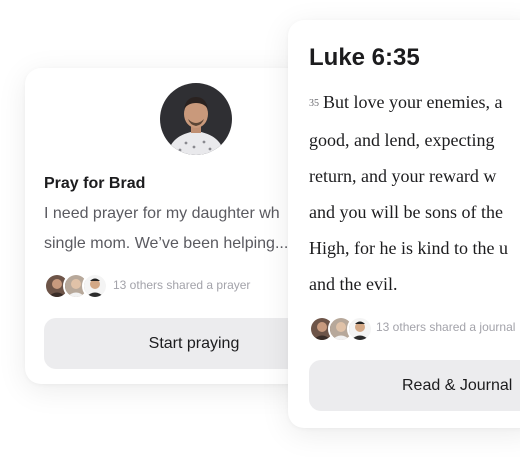  What do you see at coordinates (414, 385) in the screenshot?
I see `read-journal-button: Read & Journal` at bounding box center [414, 385].